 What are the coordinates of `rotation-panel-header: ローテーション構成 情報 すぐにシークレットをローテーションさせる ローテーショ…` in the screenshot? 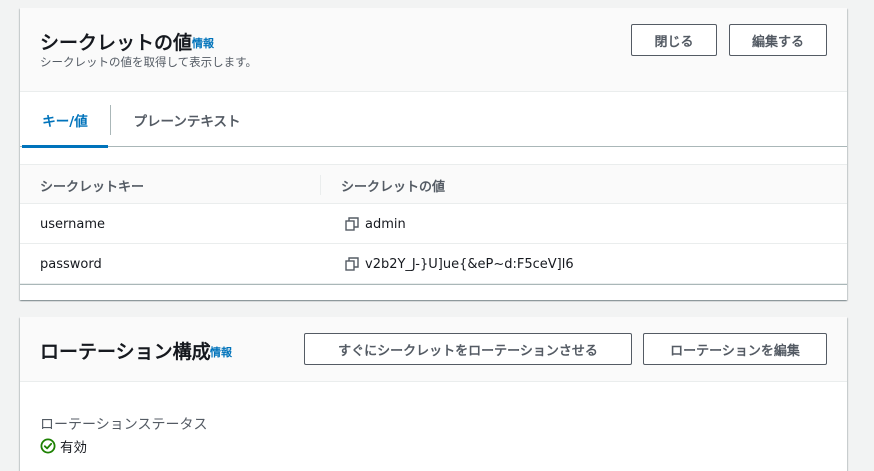 It's located at (433, 349).